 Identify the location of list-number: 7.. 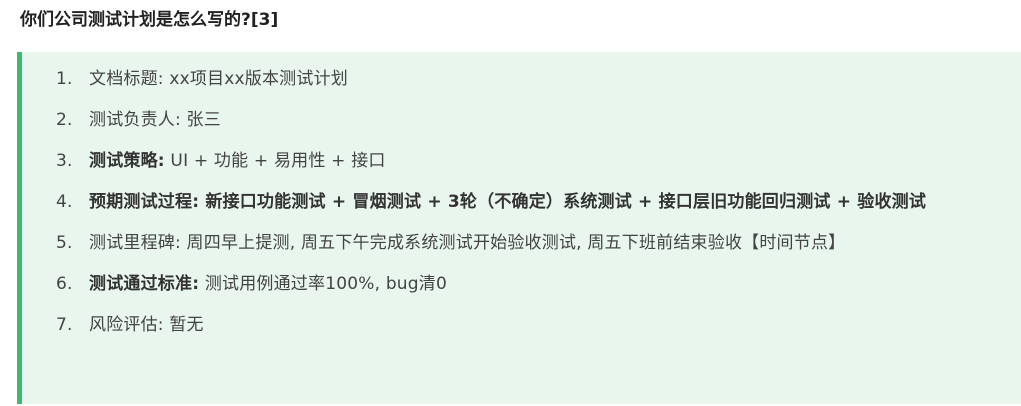
(64, 325).